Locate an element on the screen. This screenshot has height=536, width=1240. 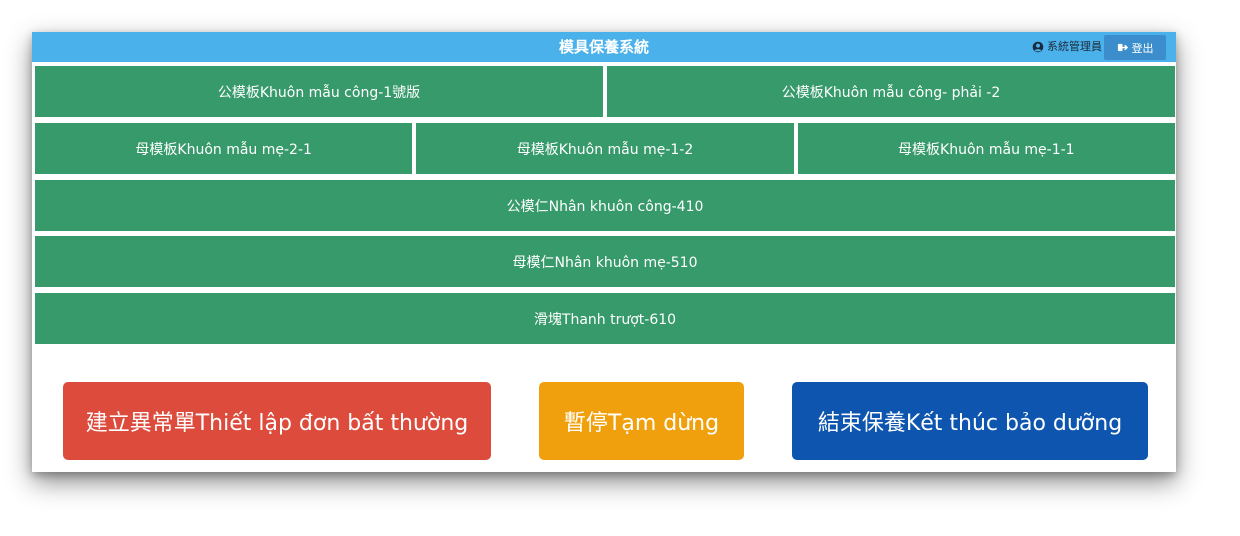
part-button-slider-610: 滑塊Thanh trượt-610 is located at coordinates (605, 318).